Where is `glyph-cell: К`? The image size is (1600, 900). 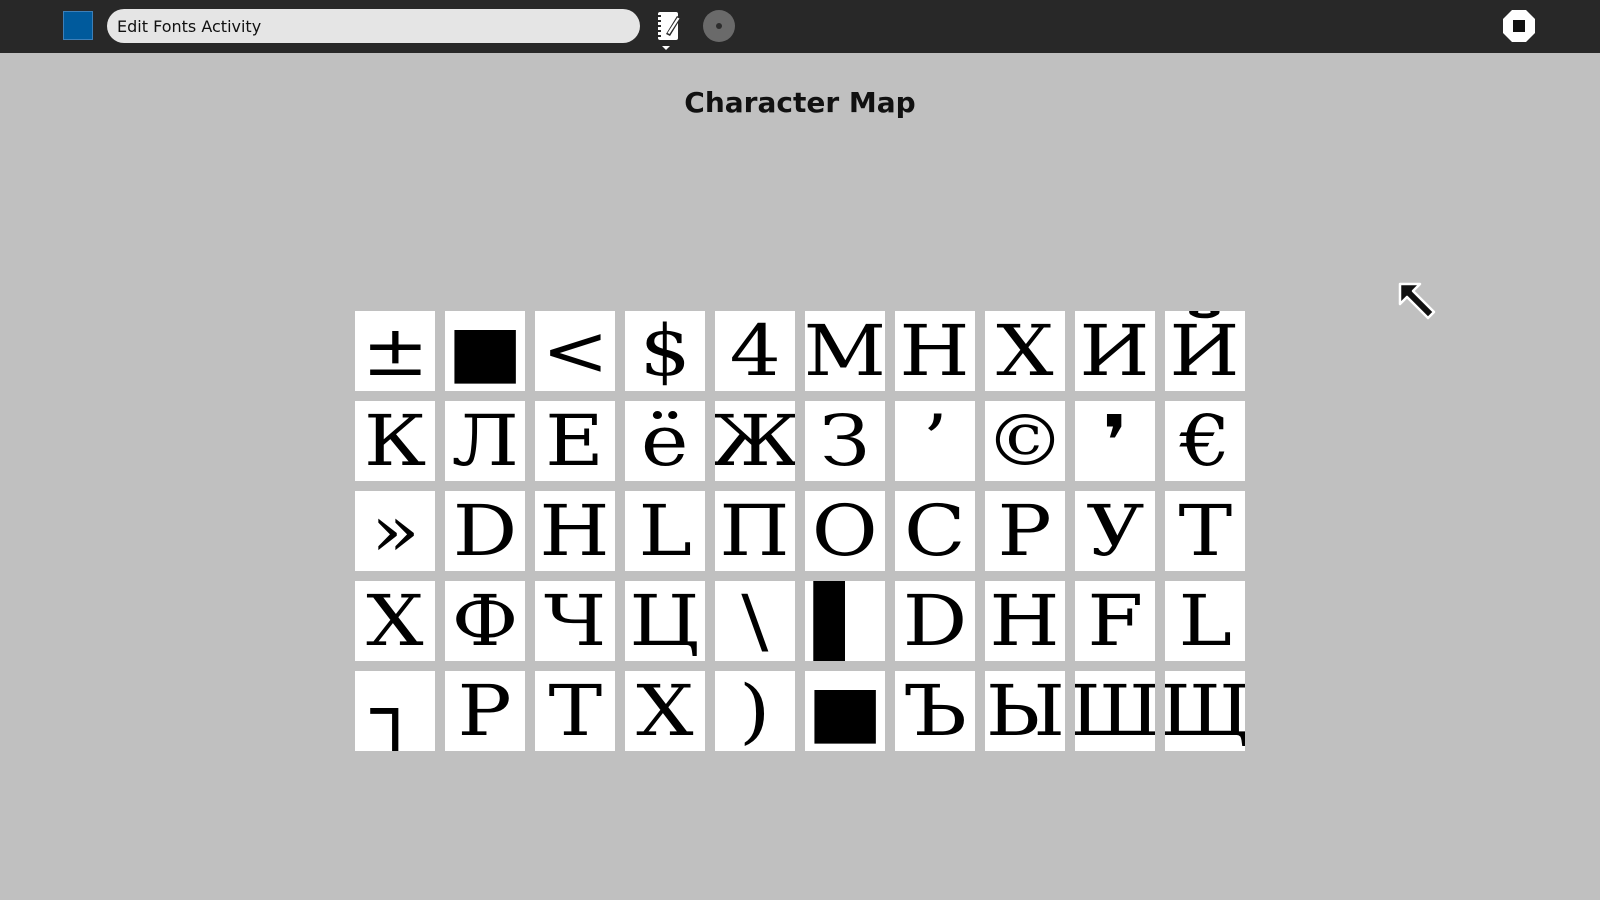
glyph-cell: К is located at coordinates (395, 441).